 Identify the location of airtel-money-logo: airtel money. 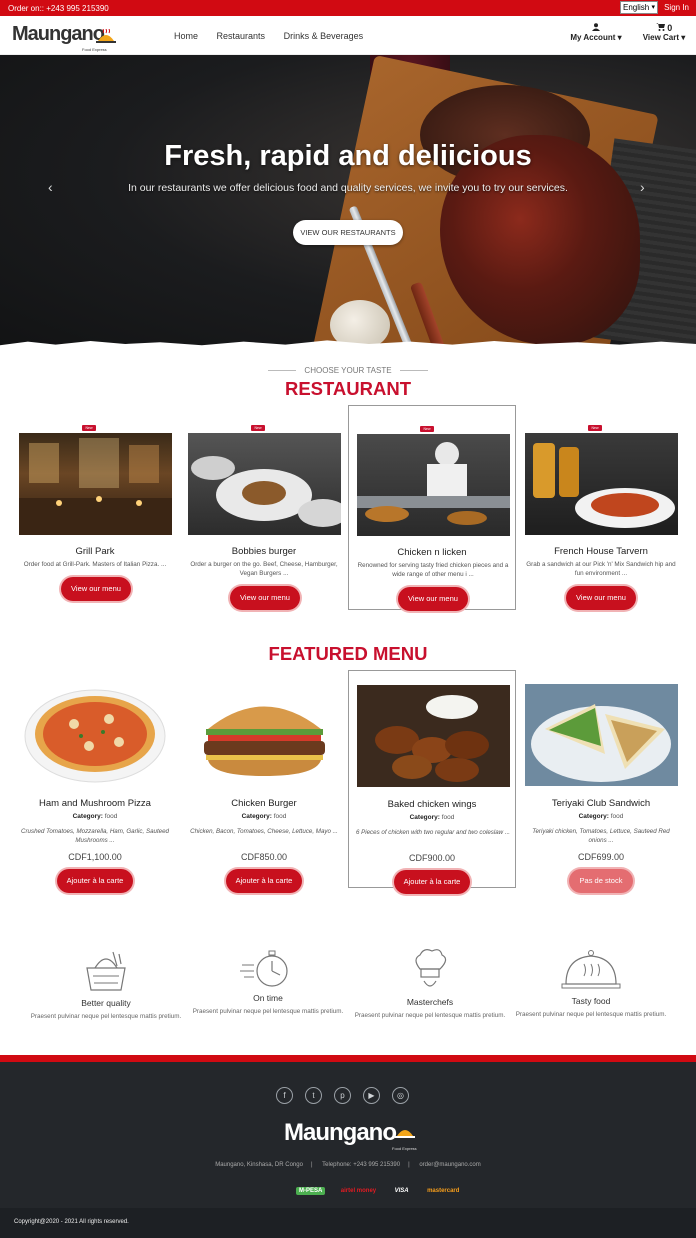
(358, 1191).